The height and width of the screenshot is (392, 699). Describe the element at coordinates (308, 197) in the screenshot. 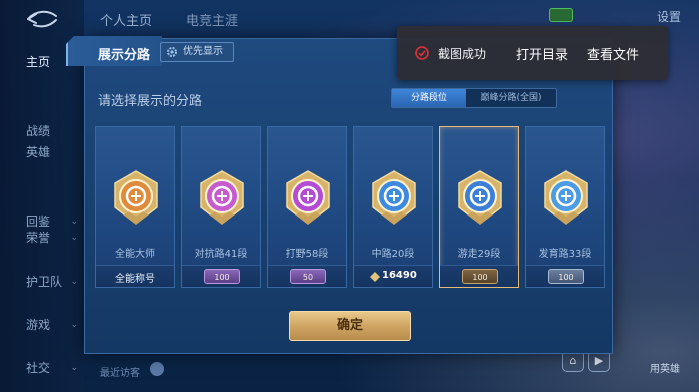

I see `jungle-emblem-icon` at that location.